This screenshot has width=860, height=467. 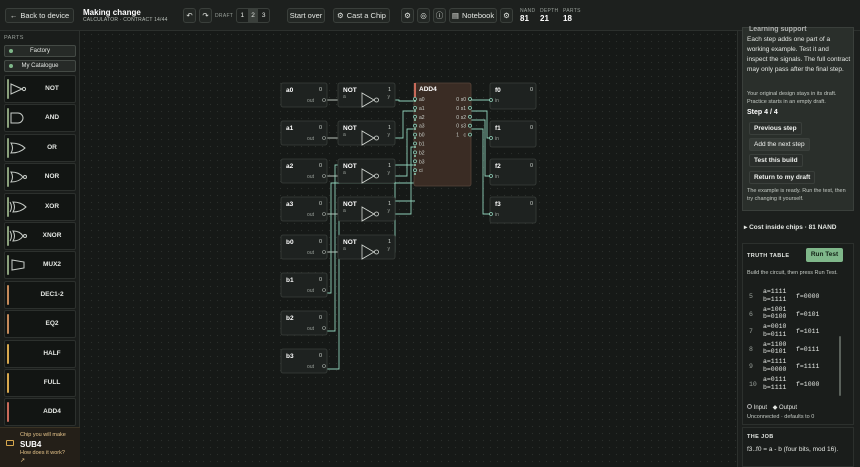 I want to click on truth-table-row: 5 a=1111 b=1111 f=0000, so click(x=795, y=296).